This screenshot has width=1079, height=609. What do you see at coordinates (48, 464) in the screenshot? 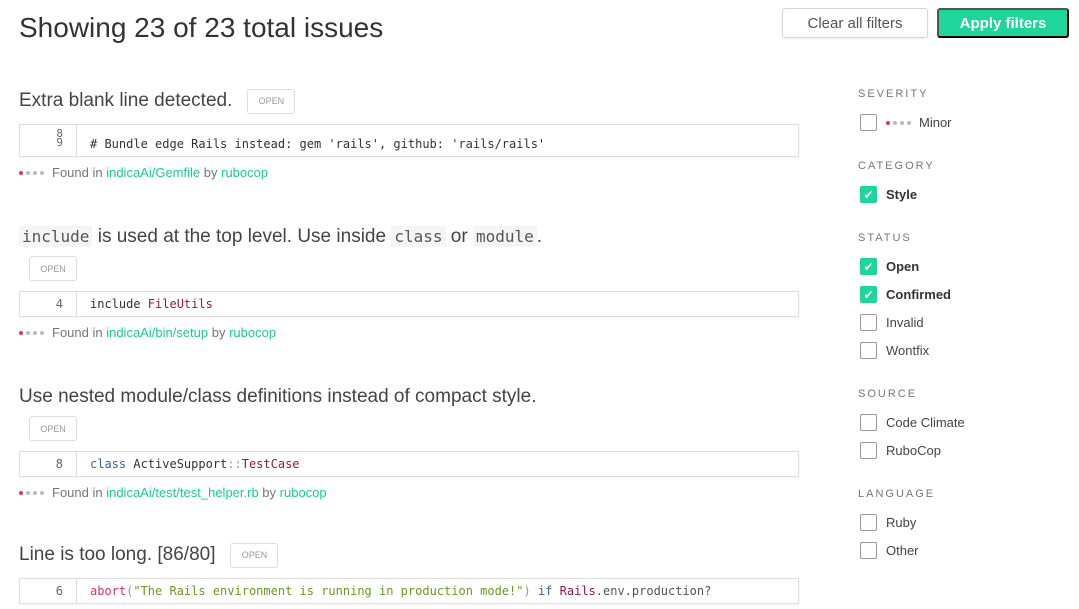
I see `line-number: 8` at bounding box center [48, 464].